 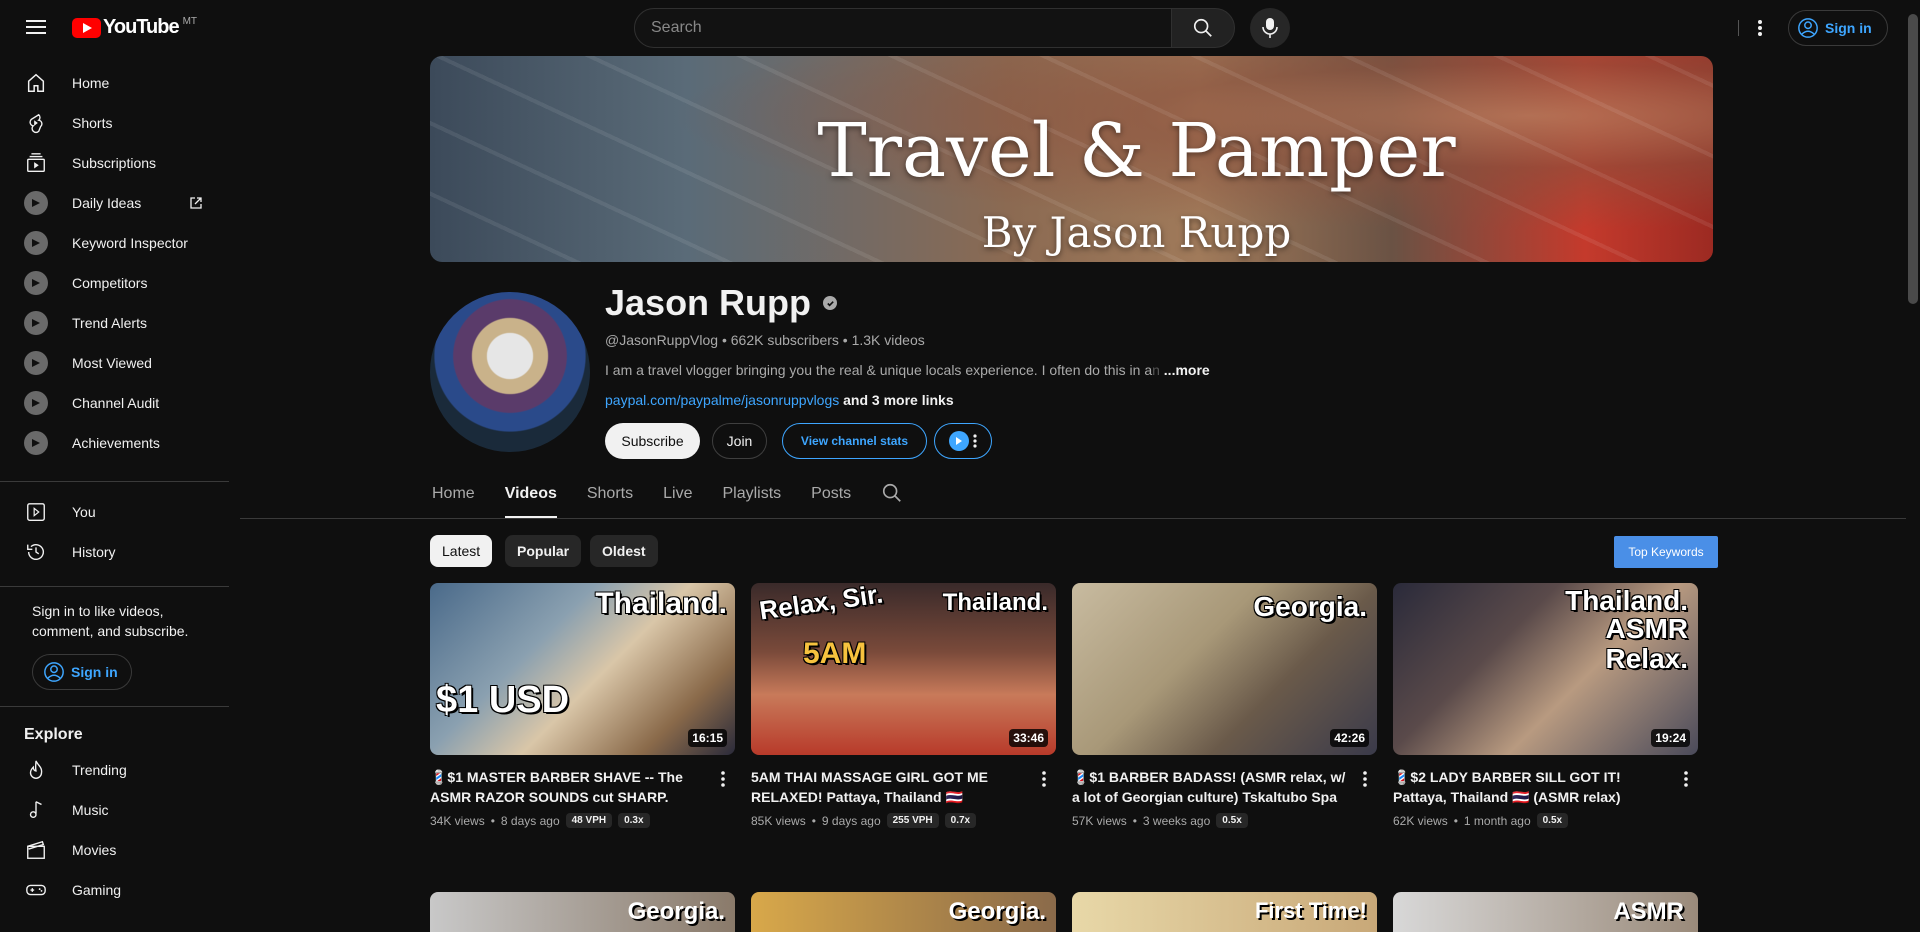 I want to click on video-age: 9 days ago, so click(x=851, y=820).